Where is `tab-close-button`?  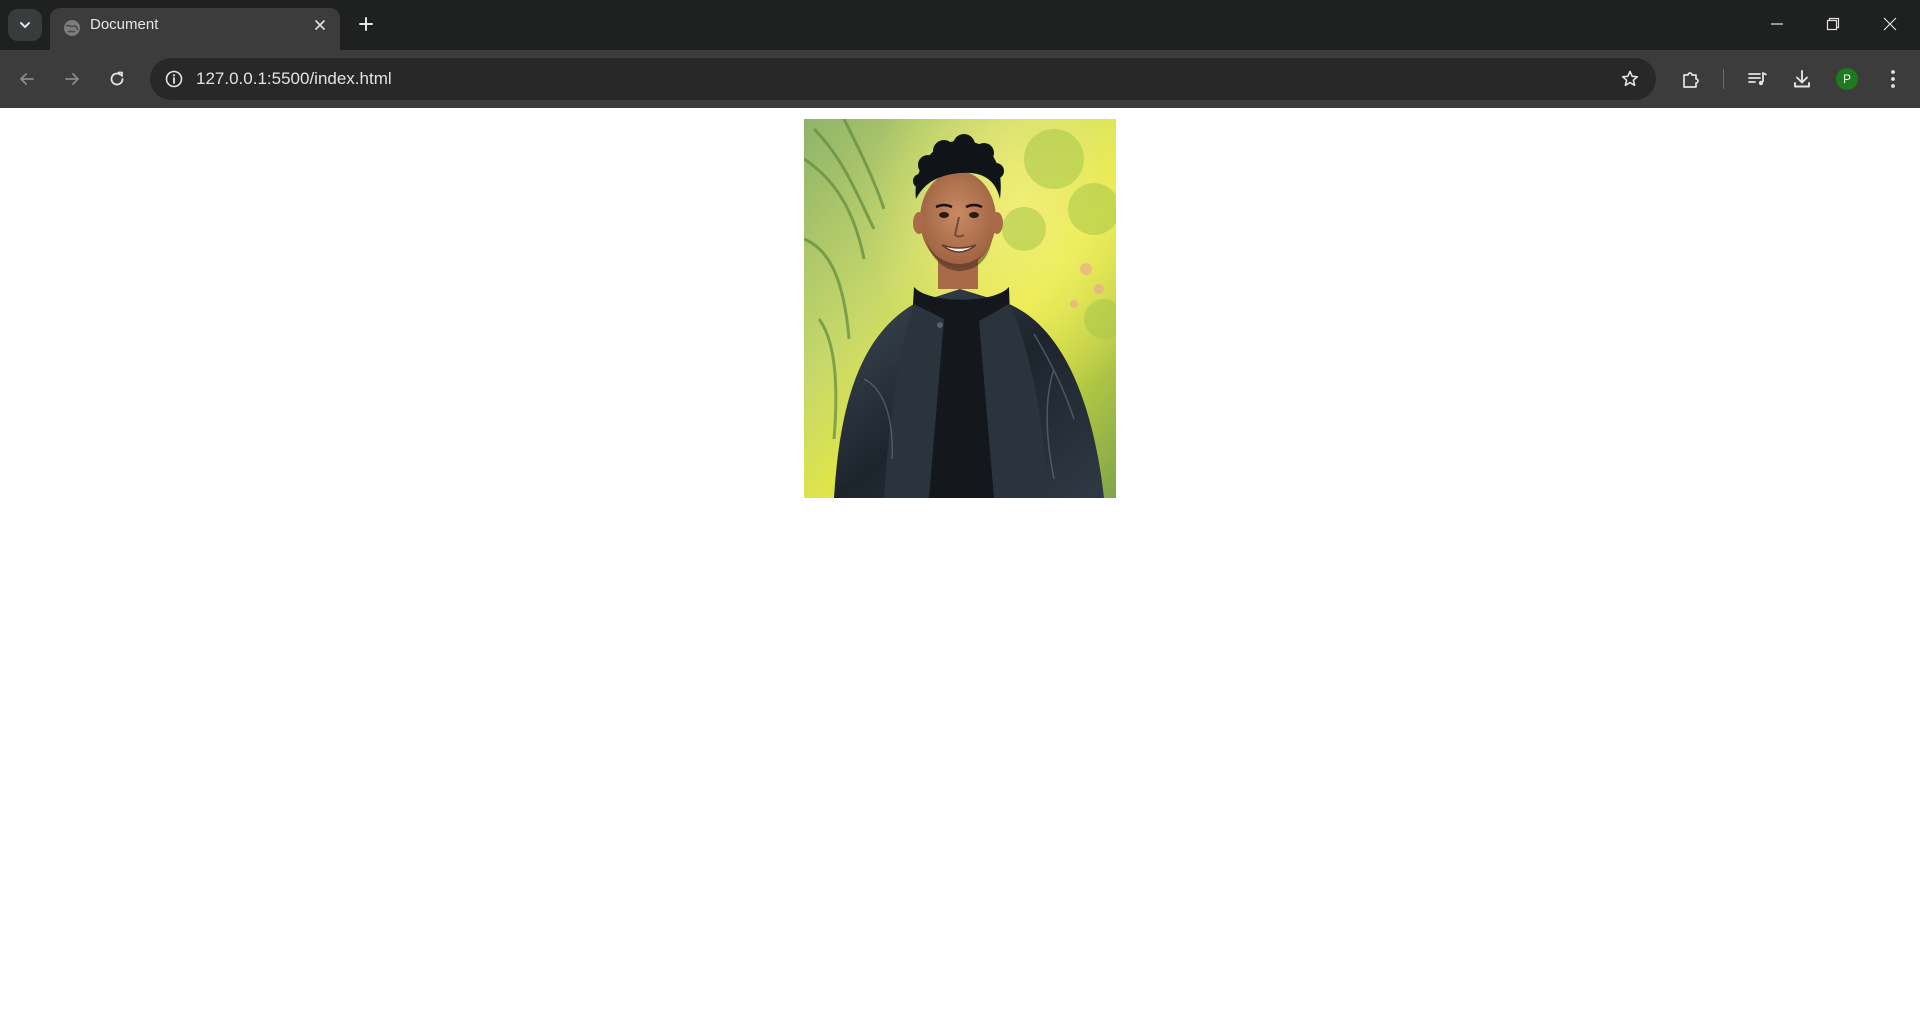 tab-close-button is located at coordinates (320, 25).